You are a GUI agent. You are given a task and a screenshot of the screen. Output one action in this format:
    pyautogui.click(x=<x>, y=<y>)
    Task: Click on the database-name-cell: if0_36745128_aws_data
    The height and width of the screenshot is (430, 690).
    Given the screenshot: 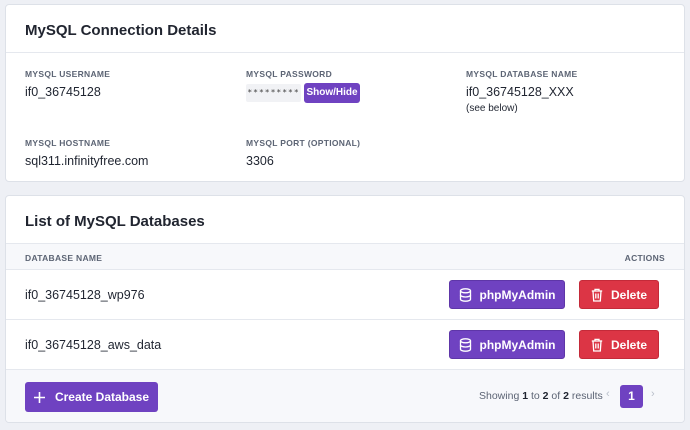 What is the action you would take?
    pyautogui.click(x=93, y=345)
    